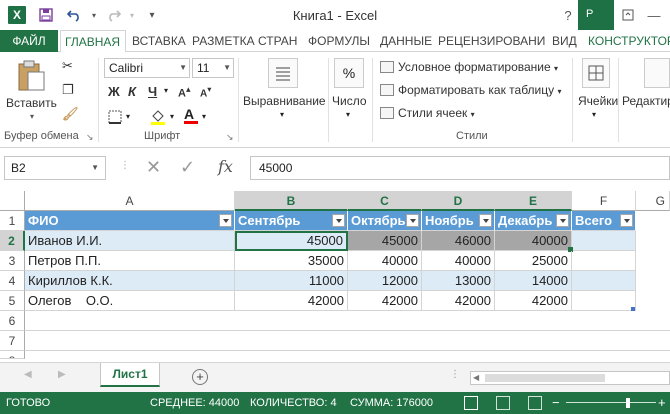  What do you see at coordinates (114, 91) in the screenshot?
I see `bold-button: Ж` at bounding box center [114, 91].